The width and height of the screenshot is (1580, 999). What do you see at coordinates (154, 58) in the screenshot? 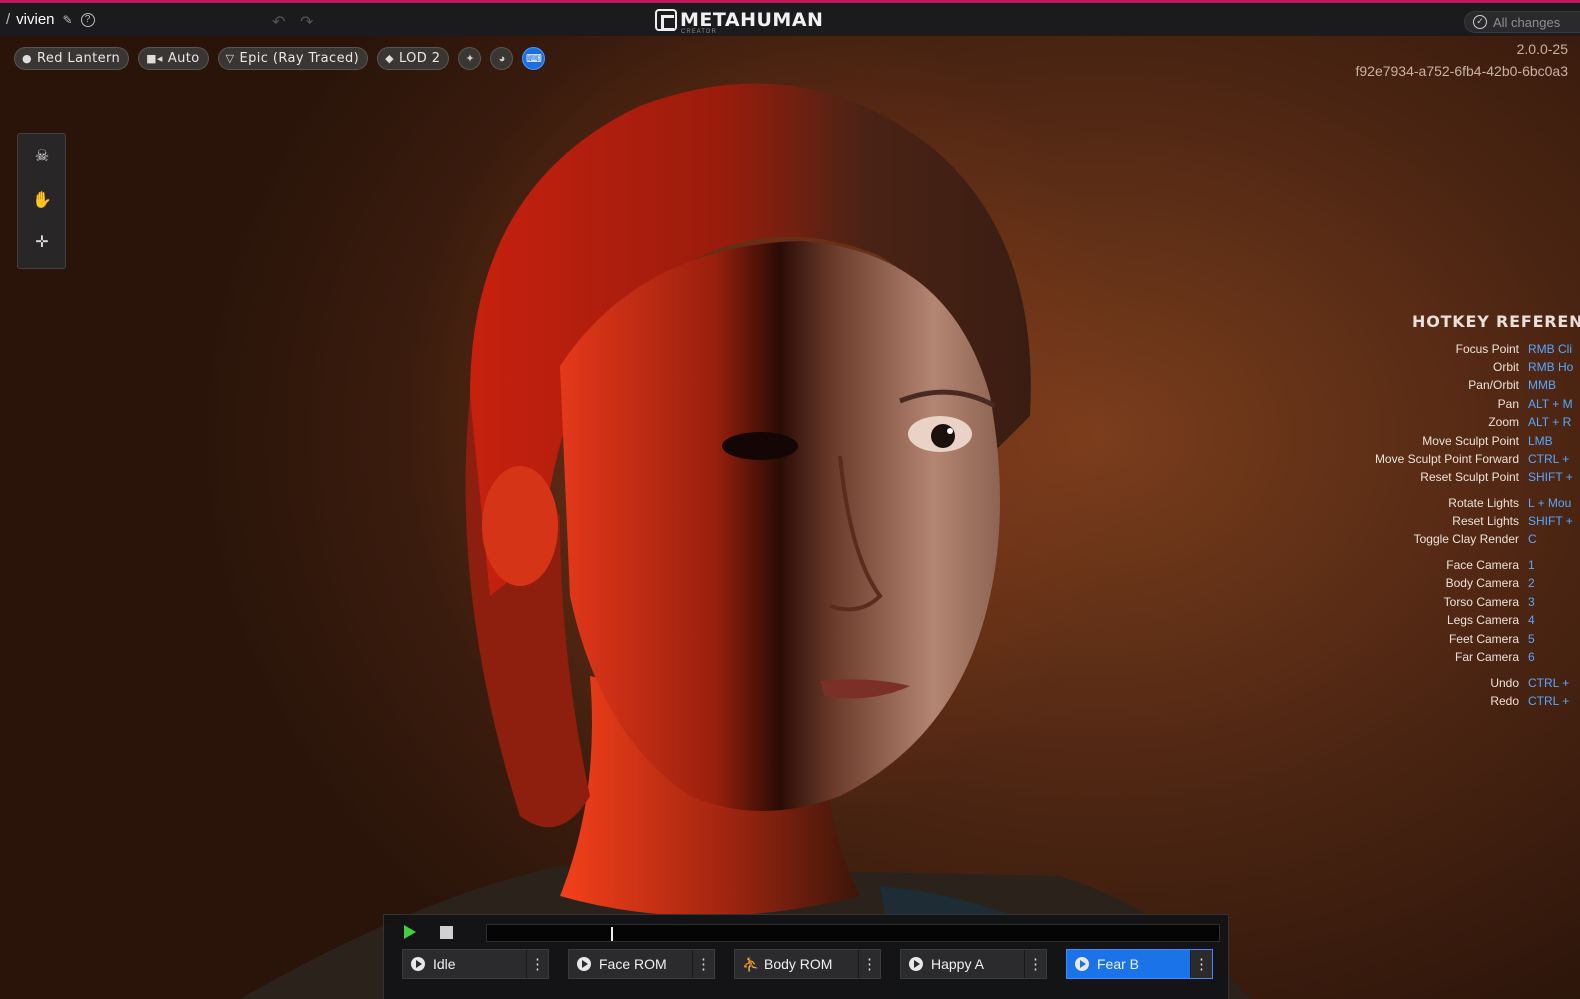
I see `video-camera-icon: ■◂` at bounding box center [154, 58].